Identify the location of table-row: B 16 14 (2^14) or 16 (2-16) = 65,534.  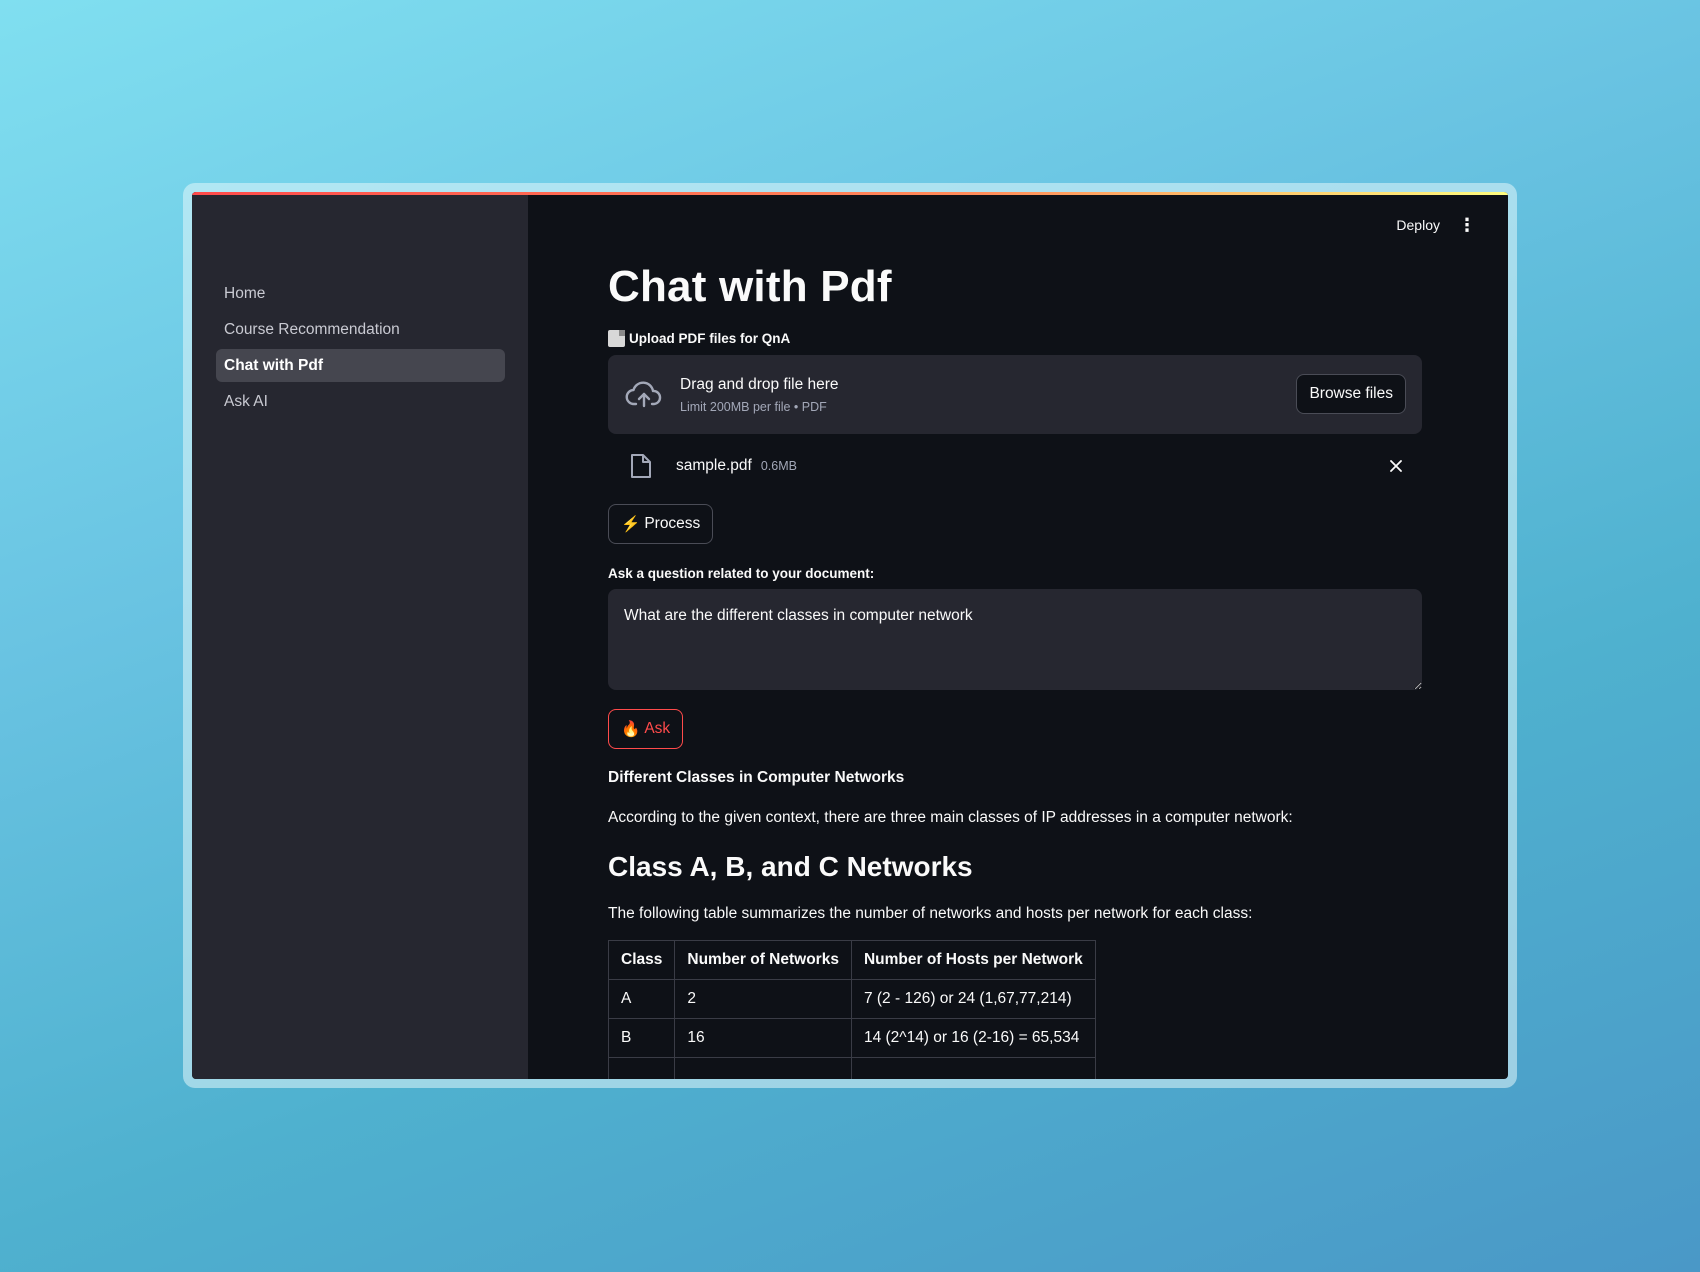
(851, 1038).